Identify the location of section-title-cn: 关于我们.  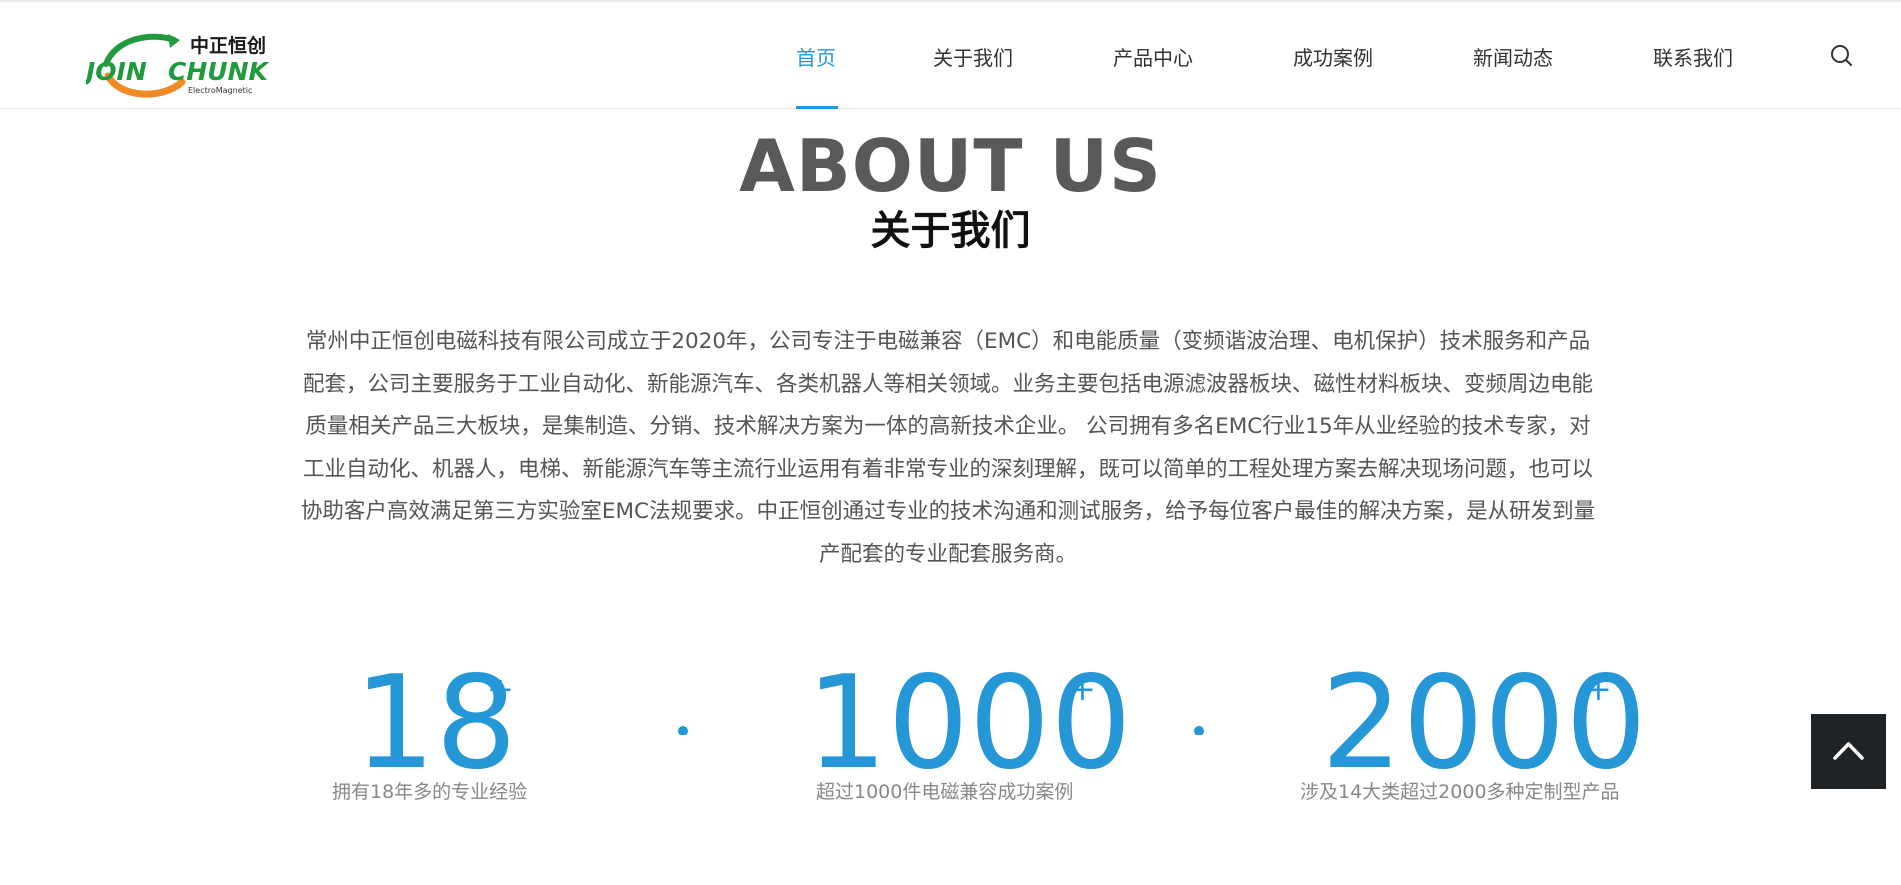
(950, 231).